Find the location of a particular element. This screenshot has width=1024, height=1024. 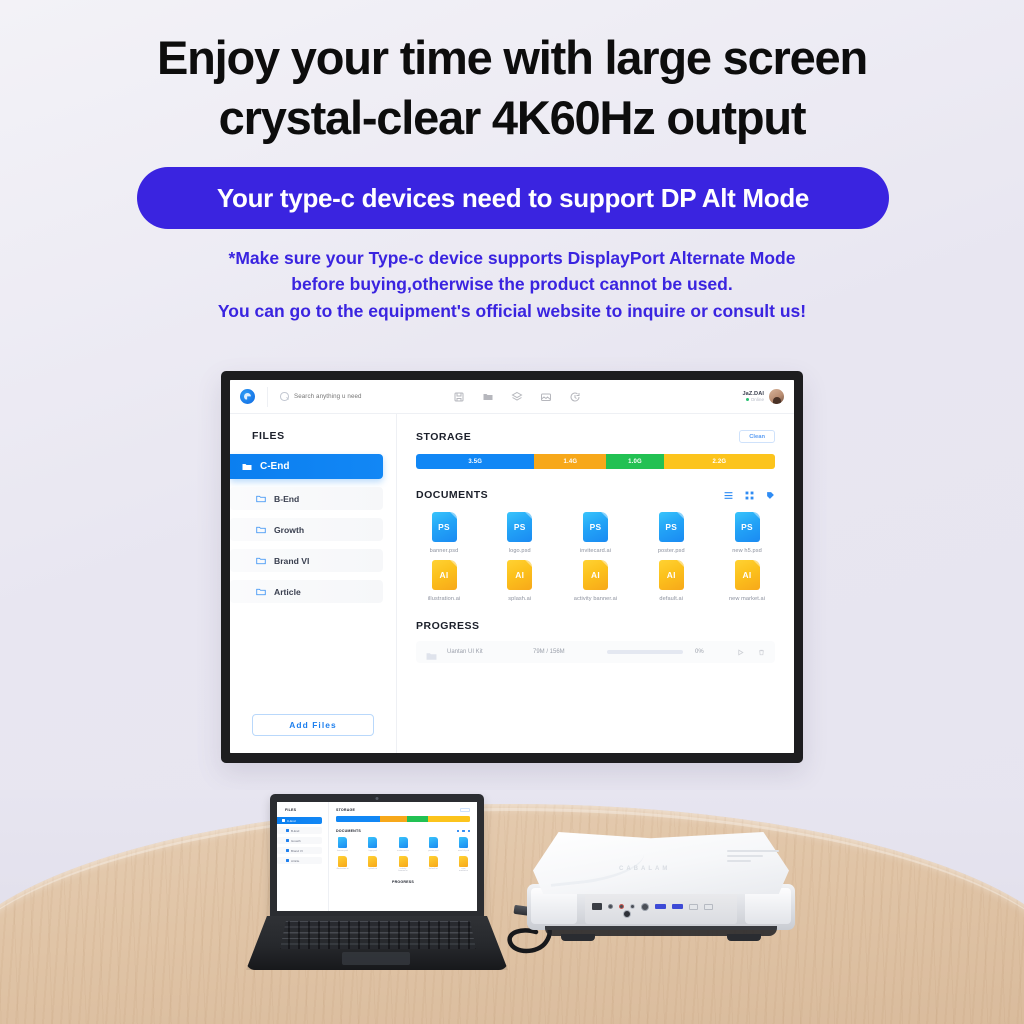

headline-line-1: Enjoy your time with large screen is located at coordinates (512, 57).